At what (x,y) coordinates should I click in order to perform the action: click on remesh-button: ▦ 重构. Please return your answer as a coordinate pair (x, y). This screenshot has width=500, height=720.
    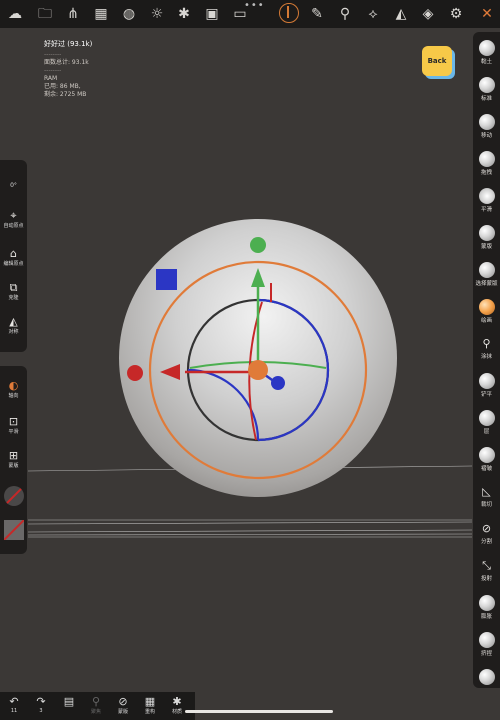
    Looking at the image, I should click on (150, 705).